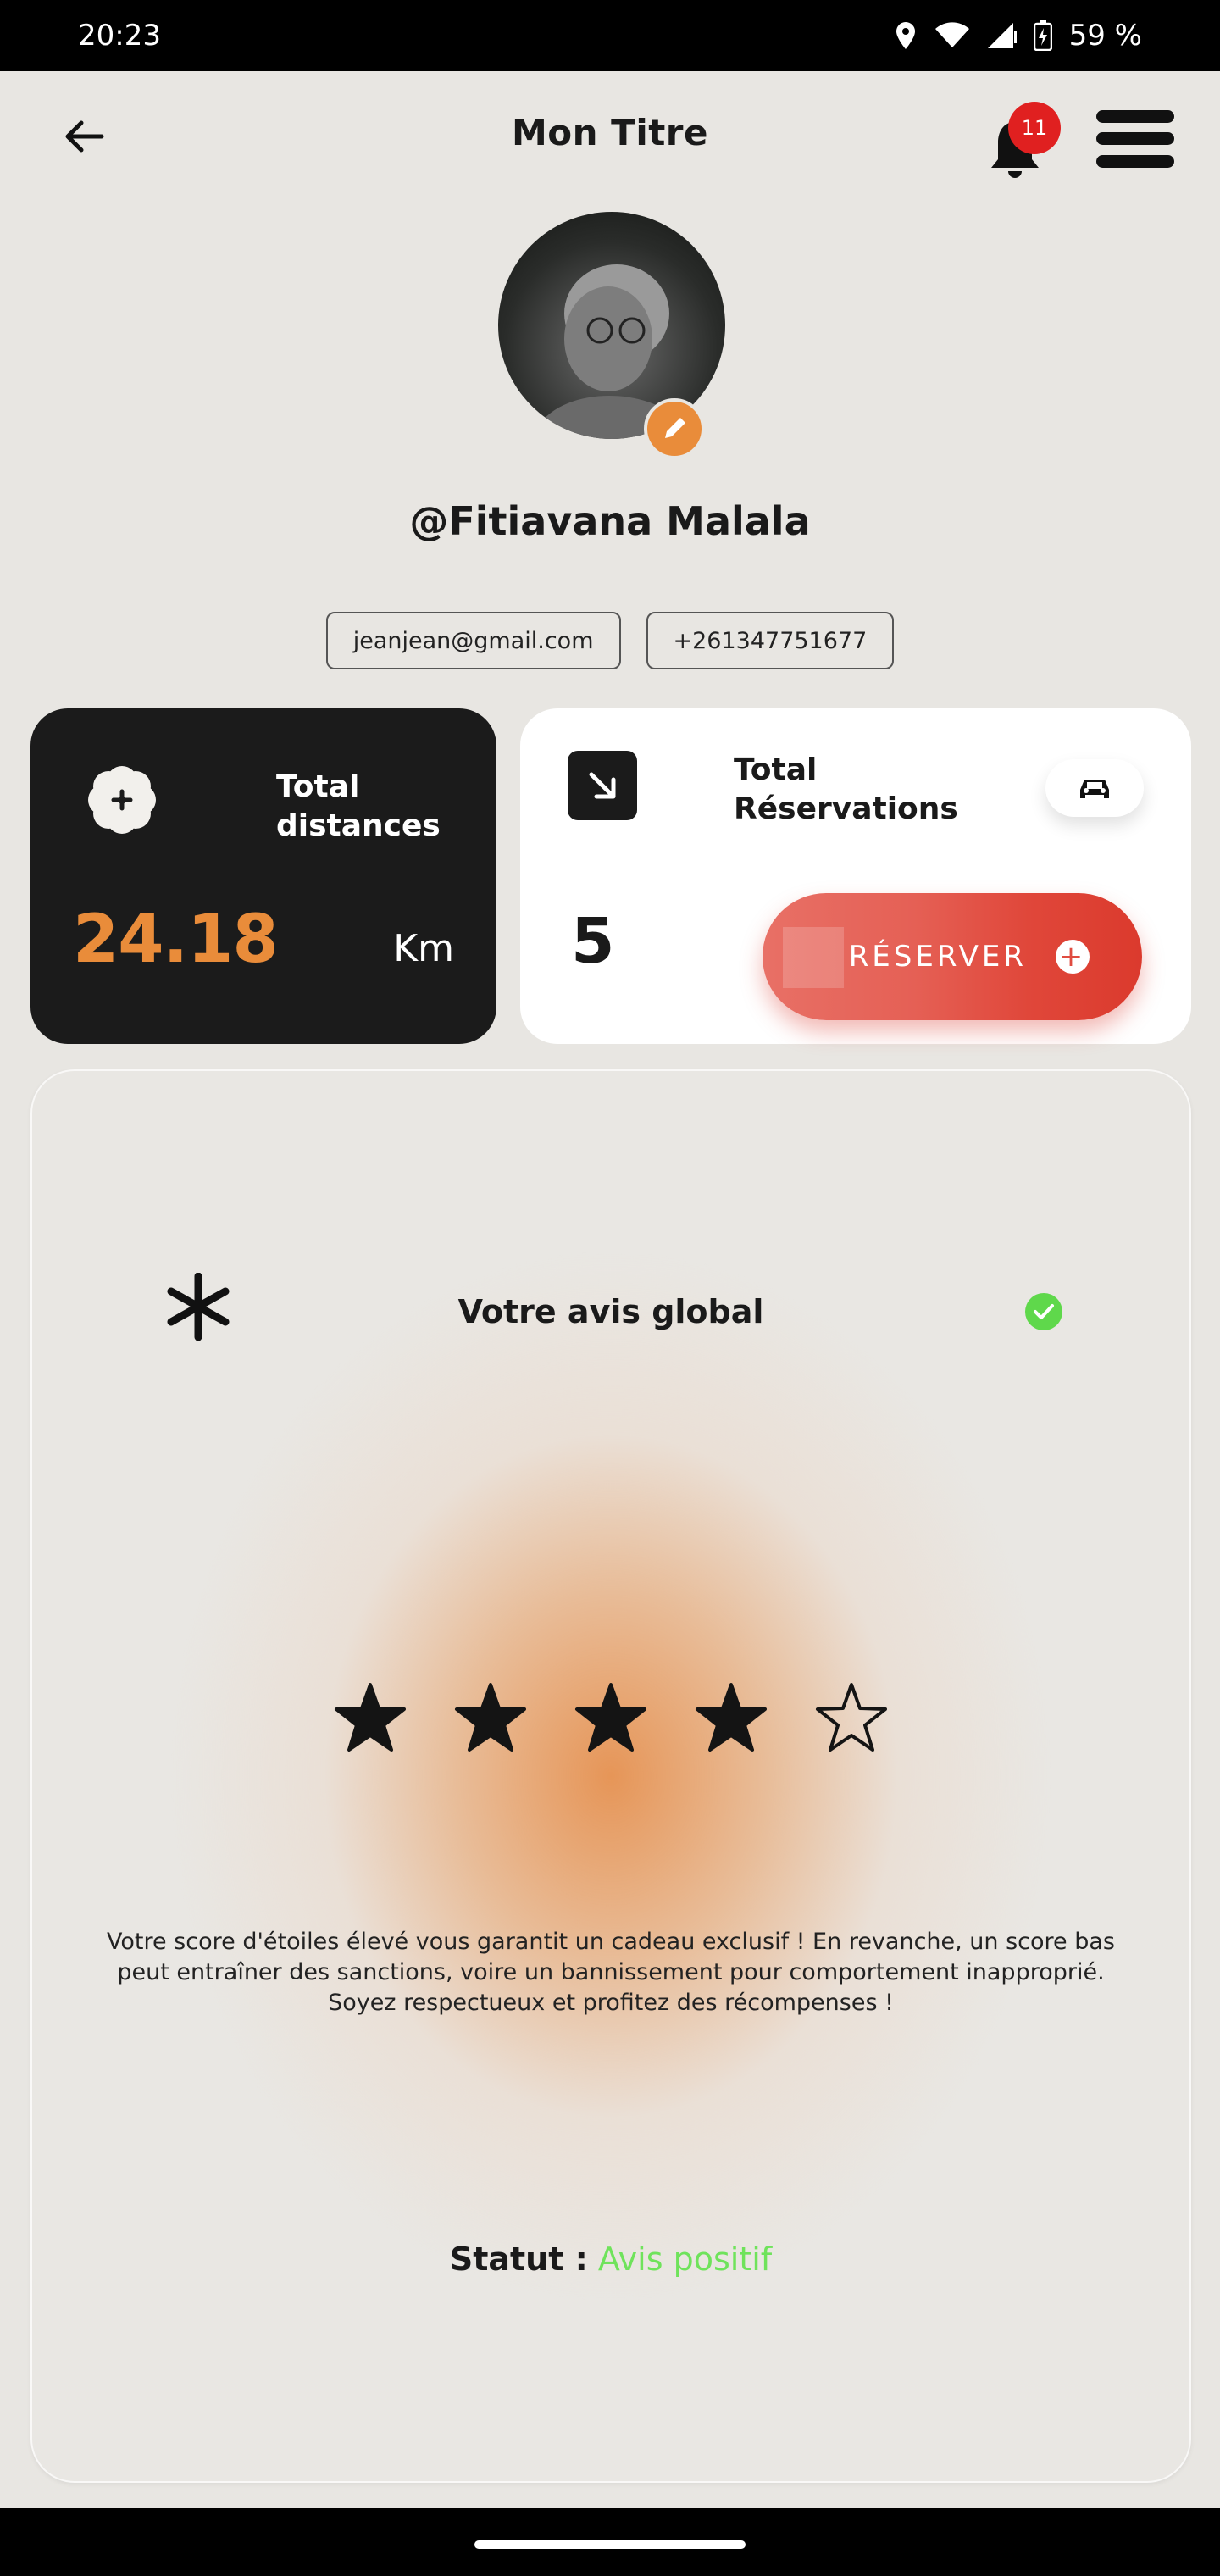  What do you see at coordinates (1105, 36) in the screenshot?
I see `battery-percent: 59 %` at bounding box center [1105, 36].